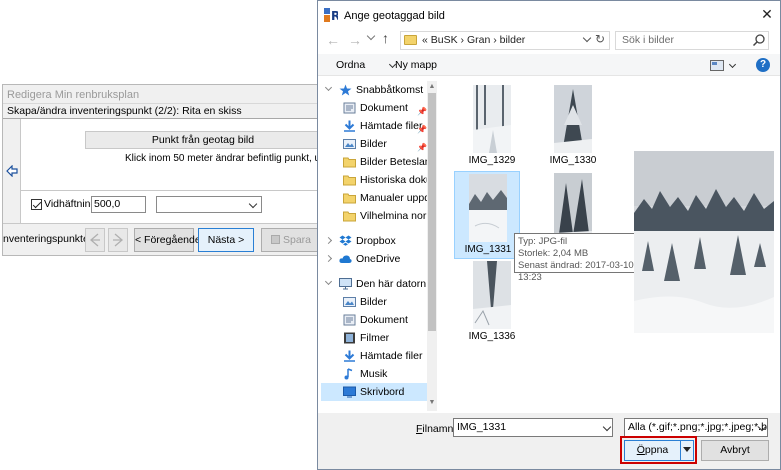 Image resolution: width=781 pixels, height=470 pixels. Describe the element at coordinates (576, 271) in the screenshot. I see `tooltip-modified: Senast ändrad: 2017-03-10 13:23` at that location.